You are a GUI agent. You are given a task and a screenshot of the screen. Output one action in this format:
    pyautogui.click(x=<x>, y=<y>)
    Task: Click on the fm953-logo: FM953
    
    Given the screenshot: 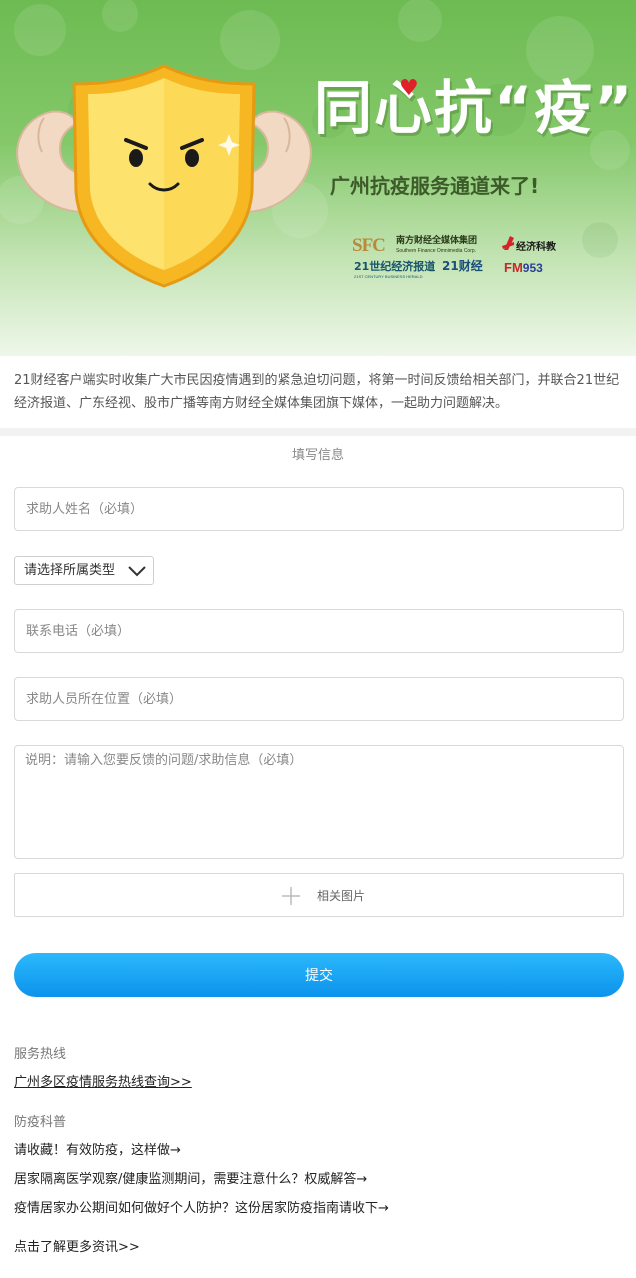 What is the action you would take?
    pyautogui.click(x=523, y=268)
    